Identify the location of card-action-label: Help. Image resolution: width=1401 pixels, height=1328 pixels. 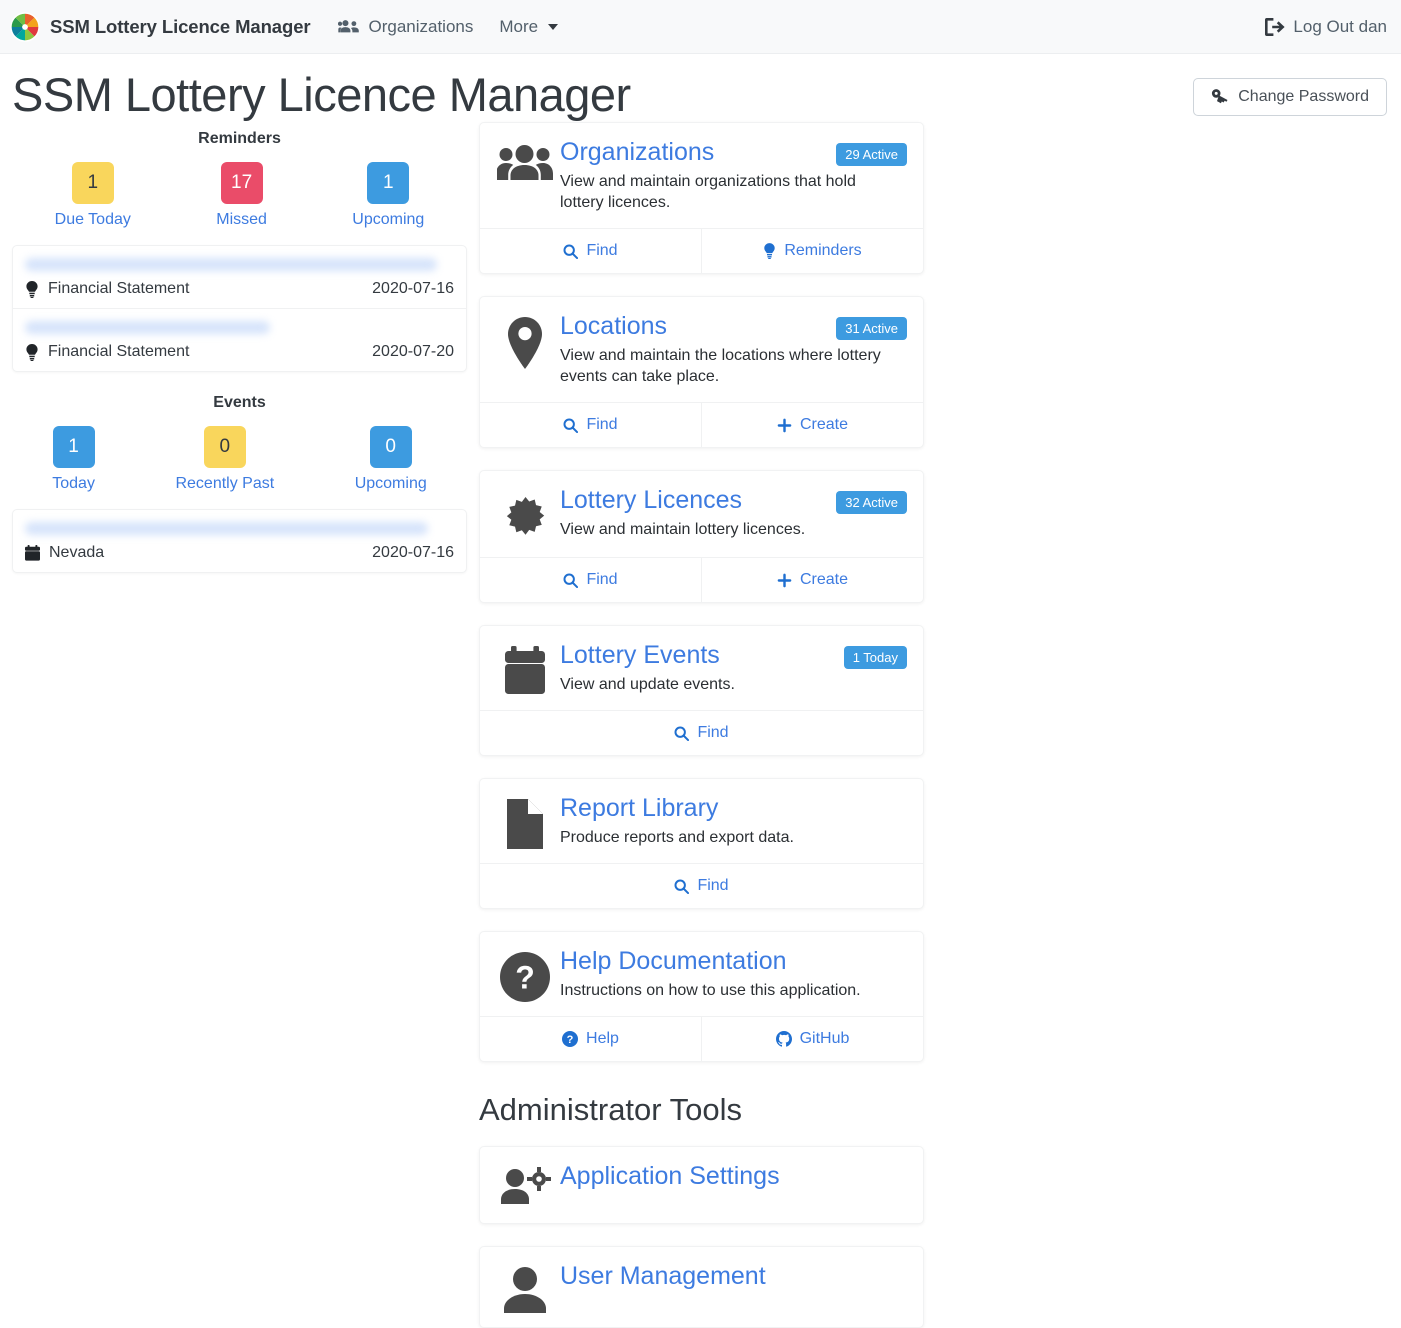
(602, 1039).